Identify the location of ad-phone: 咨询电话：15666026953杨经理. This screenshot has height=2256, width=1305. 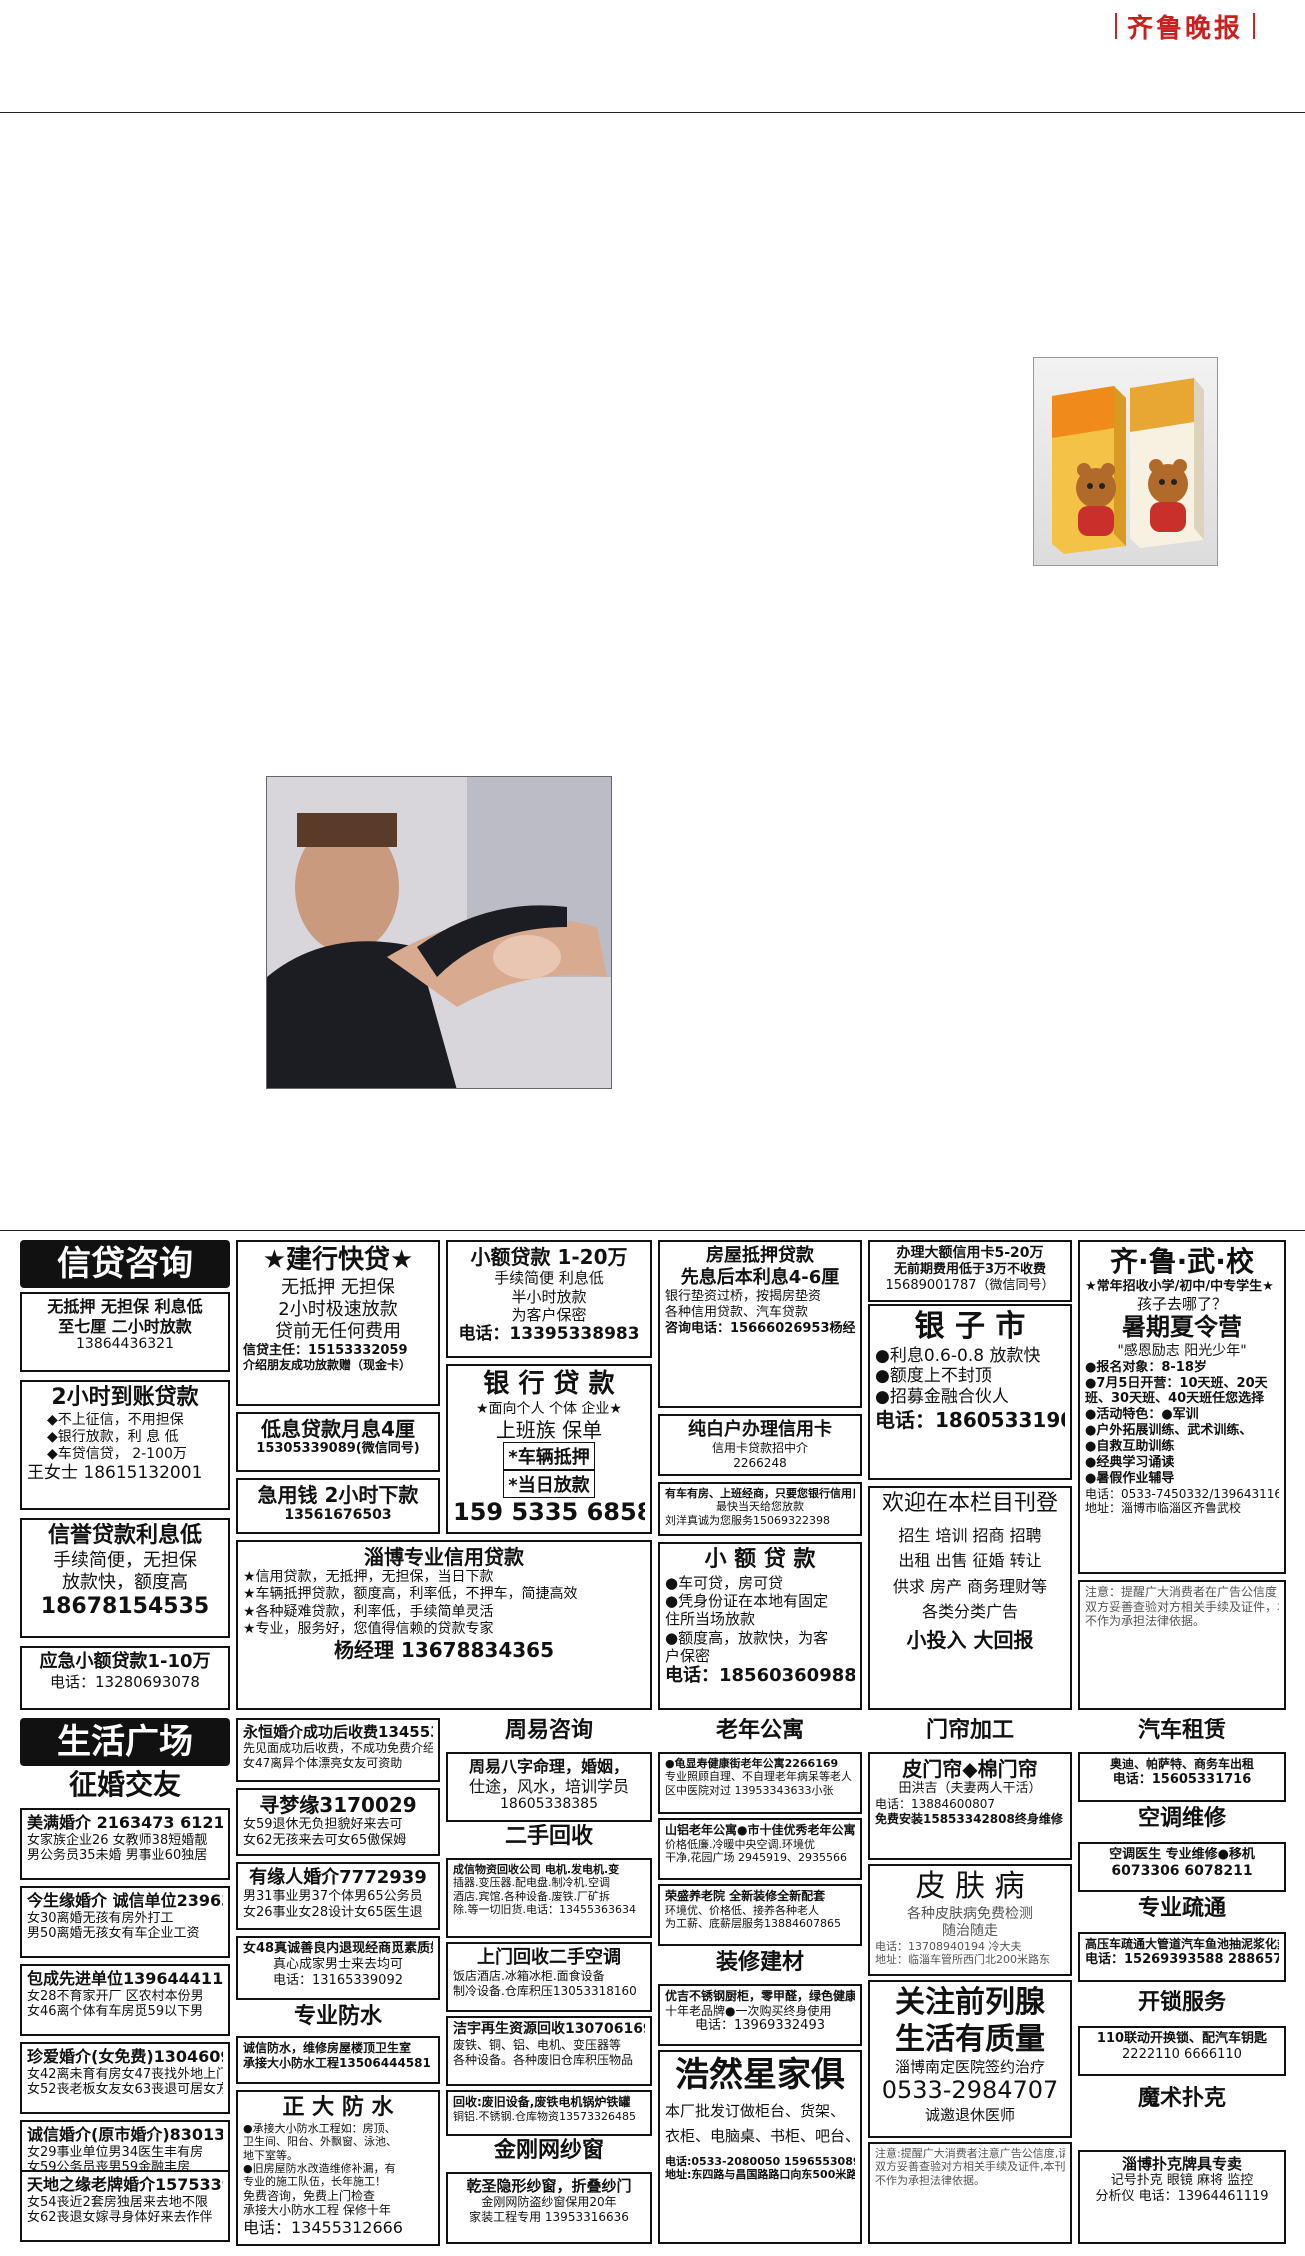
(760, 1328).